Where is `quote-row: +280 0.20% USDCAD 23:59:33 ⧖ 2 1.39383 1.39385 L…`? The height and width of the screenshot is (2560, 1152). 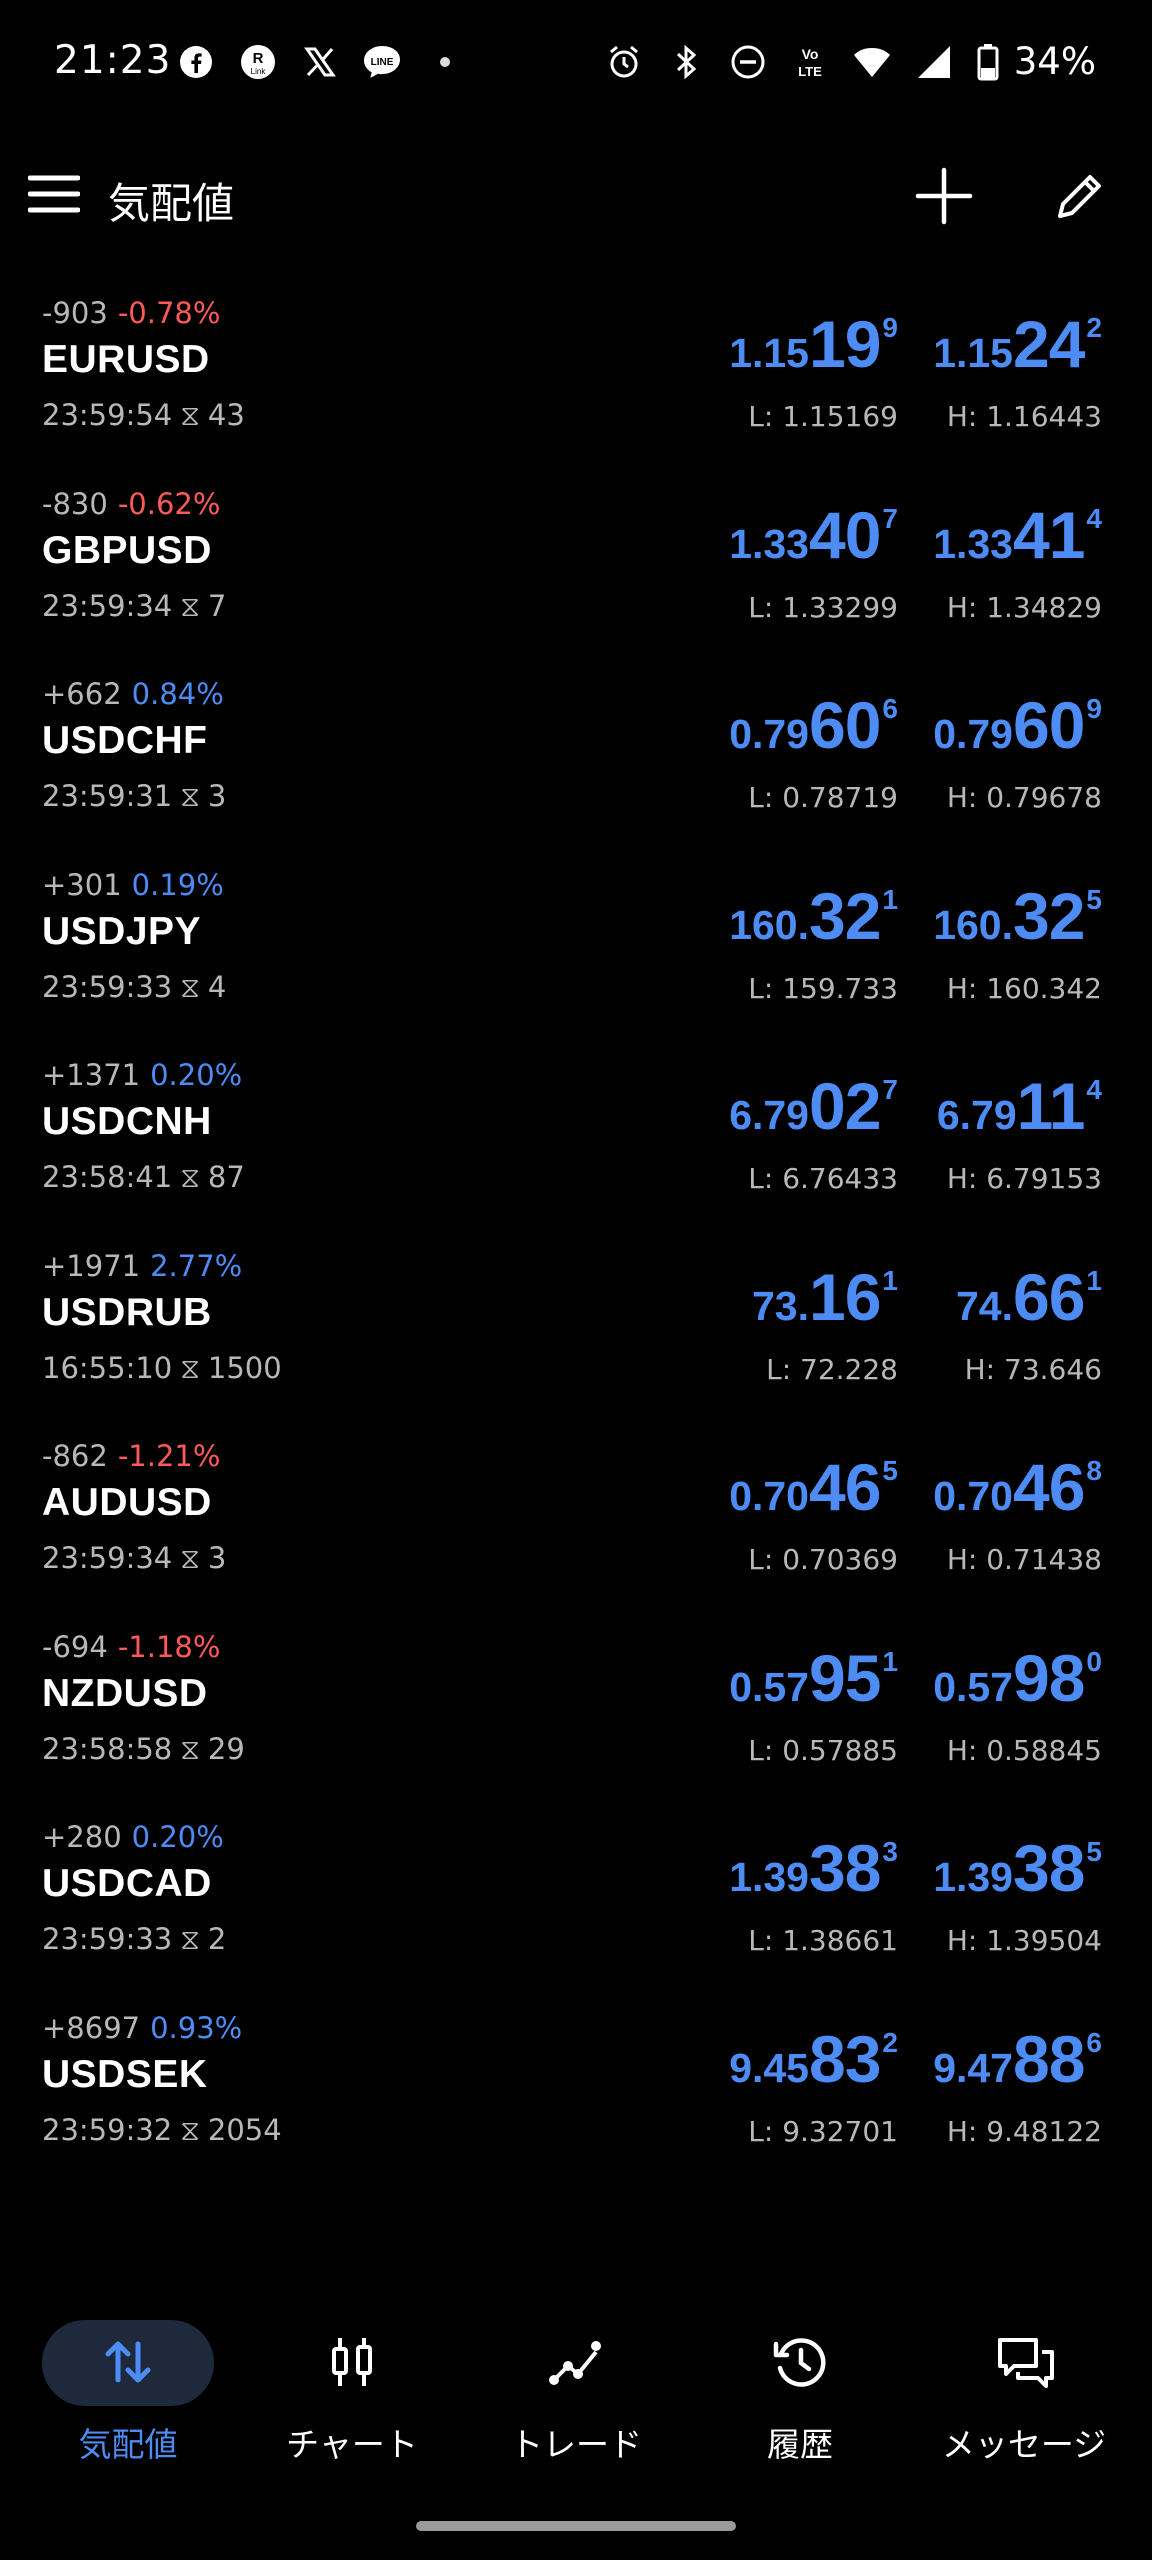
quote-row: +280 0.20% USDCAD 23:59:33 ⧖ 2 1.39383 1.39385 L… is located at coordinates (576, 1899).